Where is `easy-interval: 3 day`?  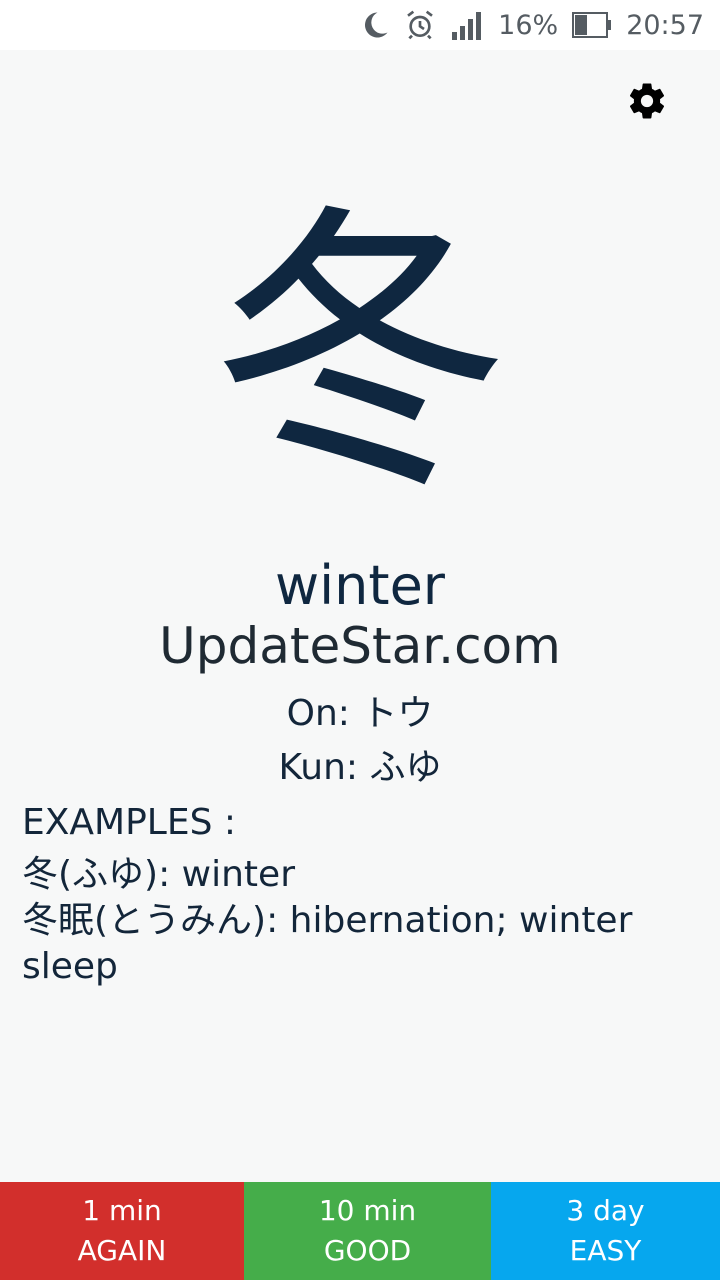 easy-interval: 3 day is located at coordinates (605, 1210).